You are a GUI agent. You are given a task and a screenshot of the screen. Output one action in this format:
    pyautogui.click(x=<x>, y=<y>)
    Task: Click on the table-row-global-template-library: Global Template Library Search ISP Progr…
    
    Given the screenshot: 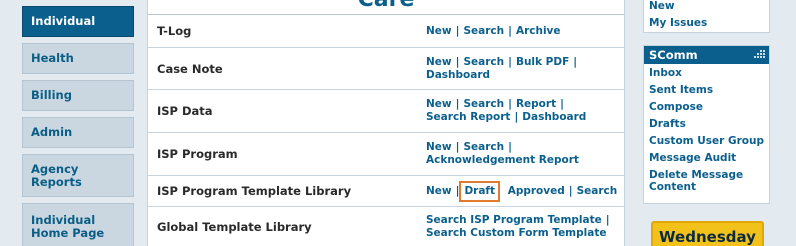 What is the action you would take?
    pyautogui.click(x=386, y=226)
    